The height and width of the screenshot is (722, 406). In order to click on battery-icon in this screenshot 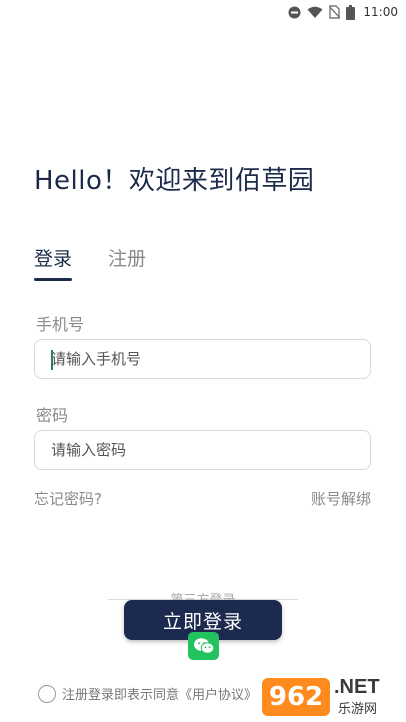, I will do `click(351, 12)`.